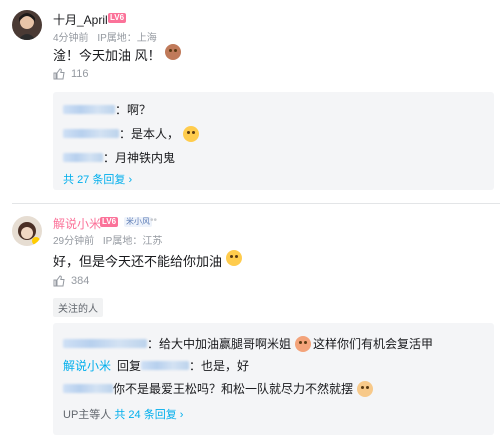  Describe the element at coordinates (191, 133) in the screenshot. I see `emoji-smirk-icon` at that location.